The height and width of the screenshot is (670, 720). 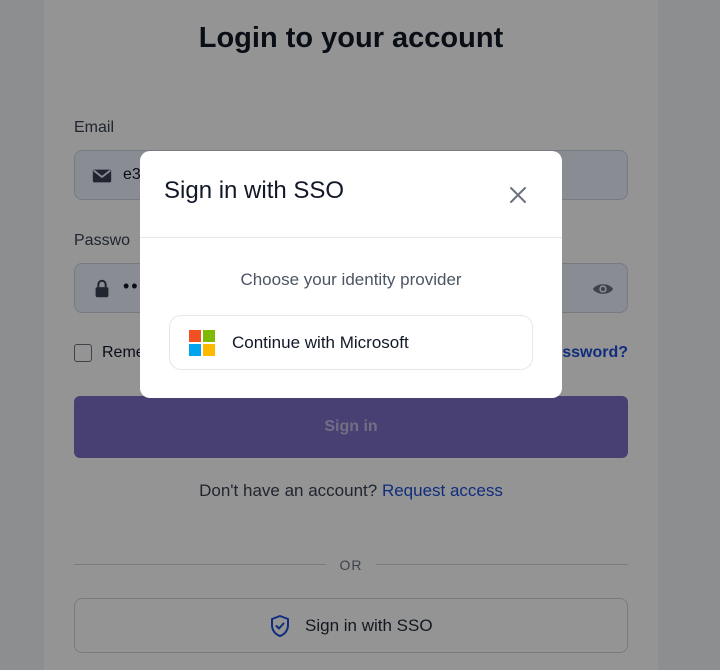 I want to click on microsoft-button-label: Continue with Microsoft, so click(x=320, y=342).